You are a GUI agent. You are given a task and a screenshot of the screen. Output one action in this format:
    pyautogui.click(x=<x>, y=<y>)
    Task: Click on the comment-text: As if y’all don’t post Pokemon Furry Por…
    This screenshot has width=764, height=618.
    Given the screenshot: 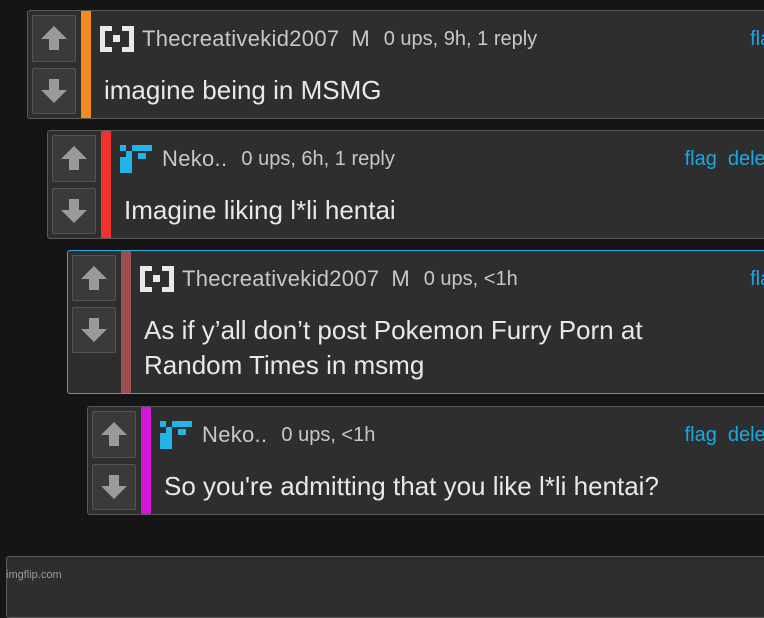 What is the action you would take?
    pyautogui.click(x=393, y=347)
    